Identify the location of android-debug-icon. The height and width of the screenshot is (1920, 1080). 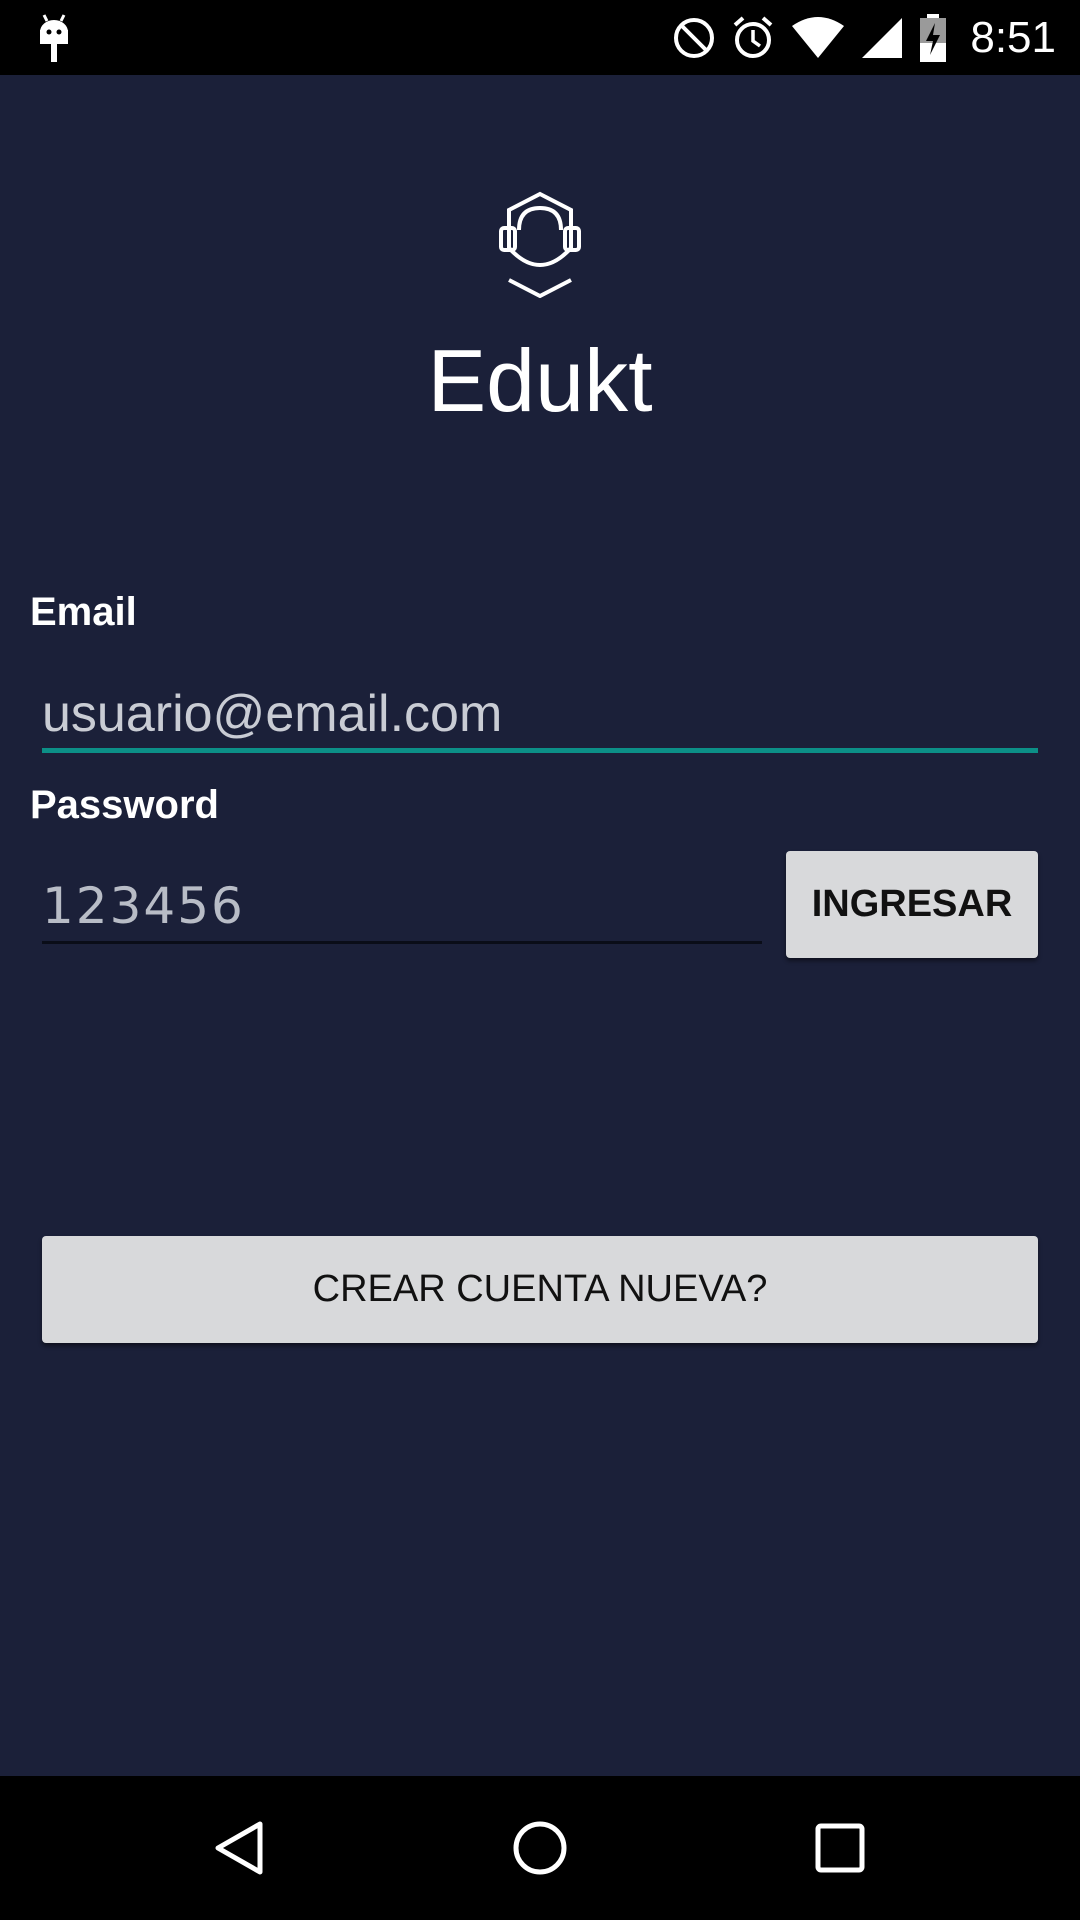
(54, 38).